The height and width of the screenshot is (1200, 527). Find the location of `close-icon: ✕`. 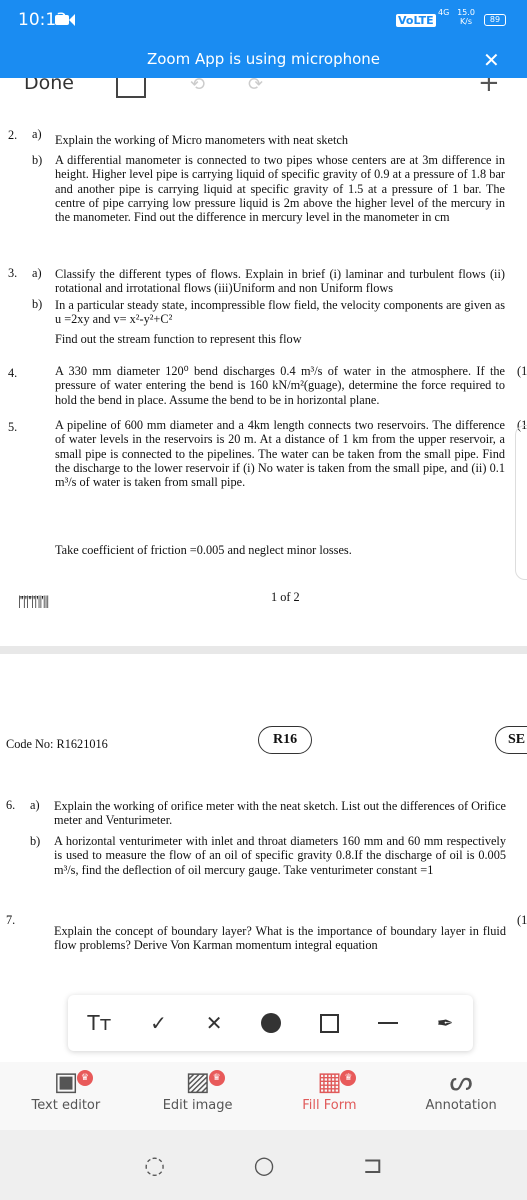

close-icon: ✕ is located at coordinates (491, 60).